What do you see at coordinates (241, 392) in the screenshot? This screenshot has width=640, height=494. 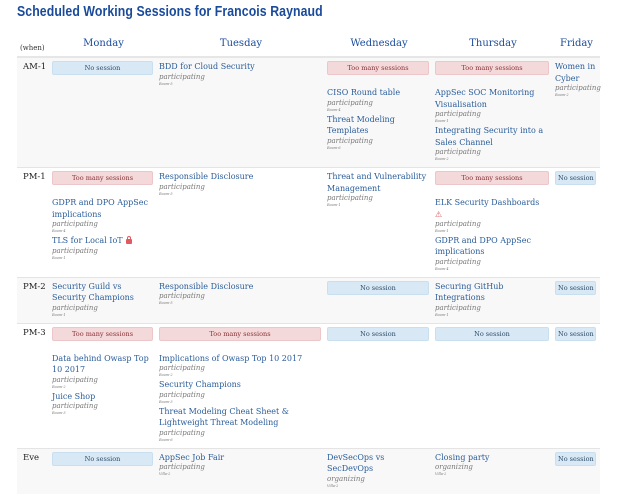 I see `session-item: Security Champions participating Room-3` at bounding box center [241, 392].